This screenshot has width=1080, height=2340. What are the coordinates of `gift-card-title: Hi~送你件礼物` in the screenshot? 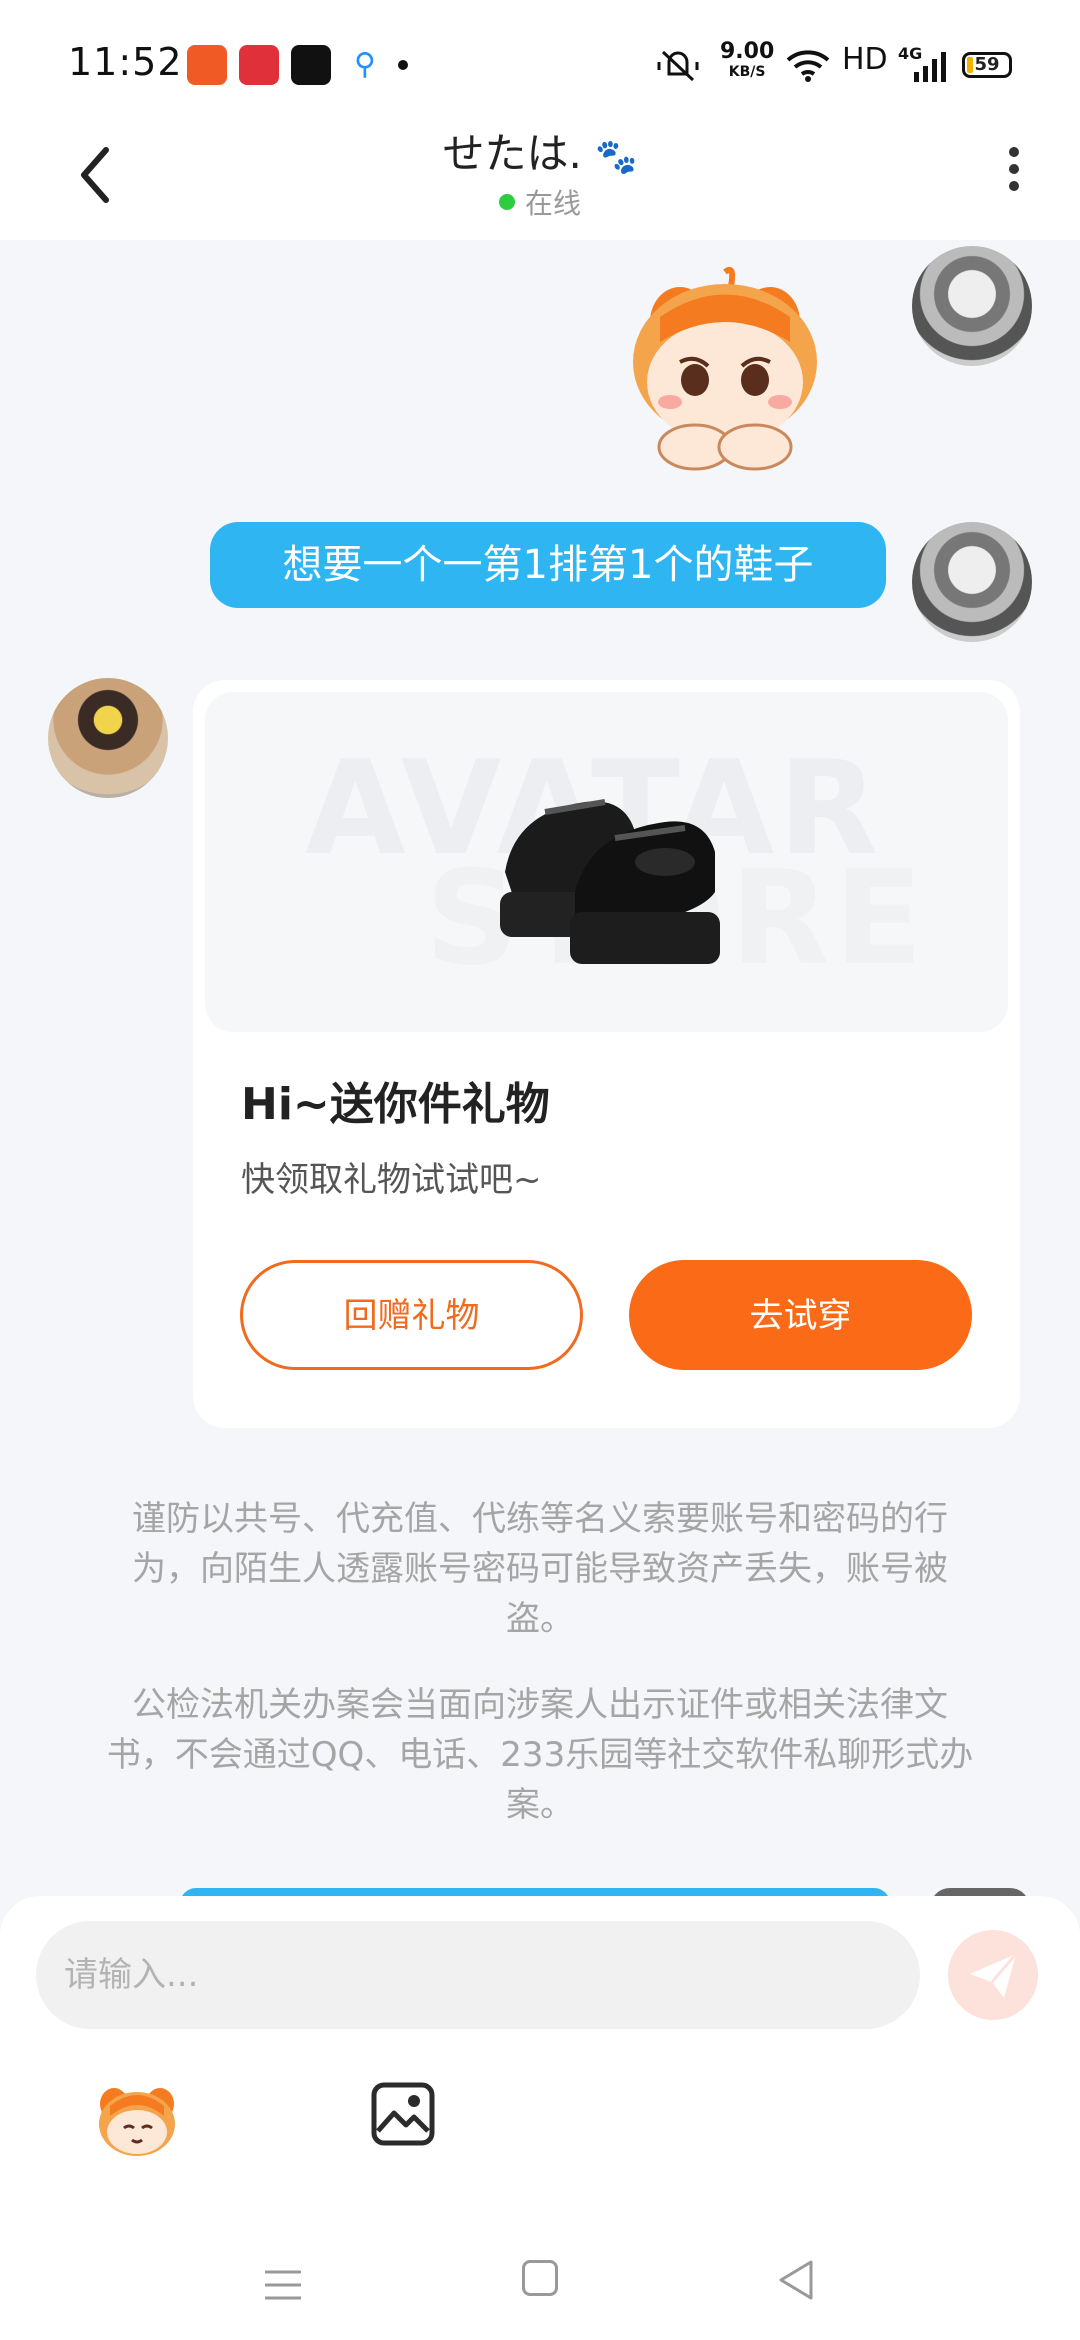 It's located at (395, 1104).